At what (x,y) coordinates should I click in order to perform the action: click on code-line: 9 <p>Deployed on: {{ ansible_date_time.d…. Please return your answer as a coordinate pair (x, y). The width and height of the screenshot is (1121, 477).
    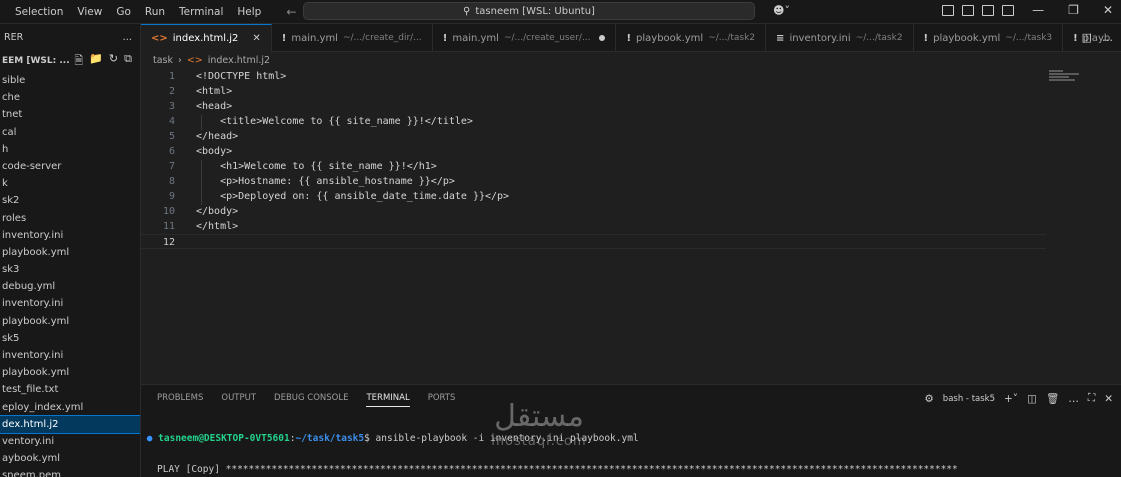
    Looking at the image, I should click on (593, 196).